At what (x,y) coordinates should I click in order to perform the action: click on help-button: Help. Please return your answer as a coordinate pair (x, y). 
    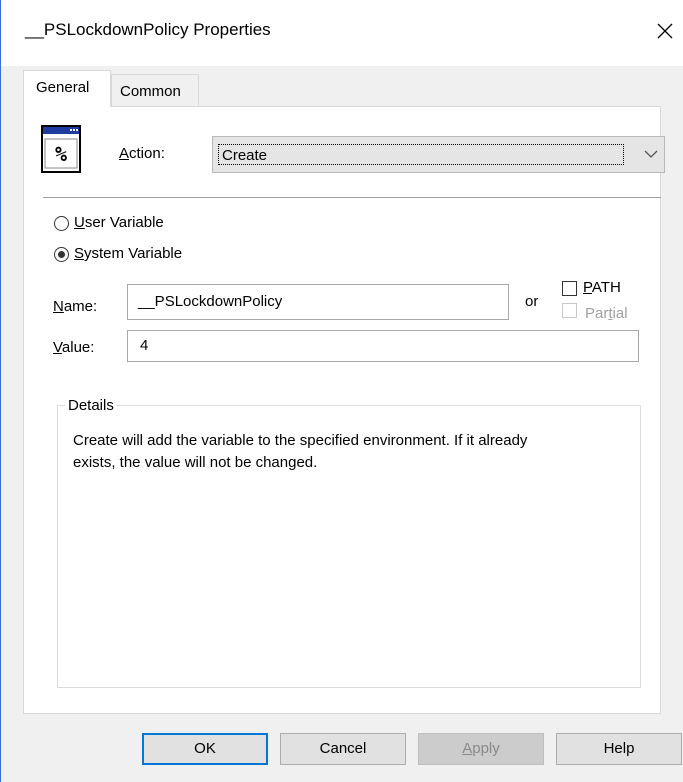
    Looking at the image, I should click on (619, 749).